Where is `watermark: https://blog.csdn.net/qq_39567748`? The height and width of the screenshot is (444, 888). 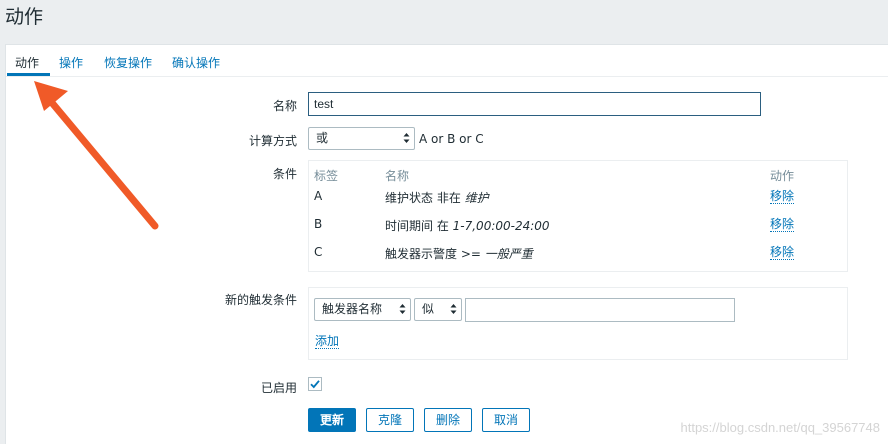
watermark: https://blog.csdn.net/qq_39567748 is located at coordinates (780, 427).